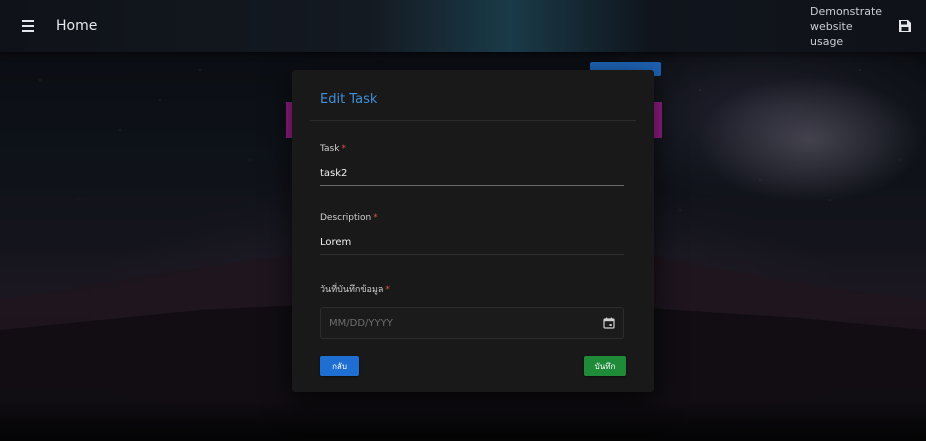 This screenshot has width=926, height=441. What do you see at coordinates (330, 149) in the screenshot?
I see `task-label-text: Task` at bounding box center [330, 149].